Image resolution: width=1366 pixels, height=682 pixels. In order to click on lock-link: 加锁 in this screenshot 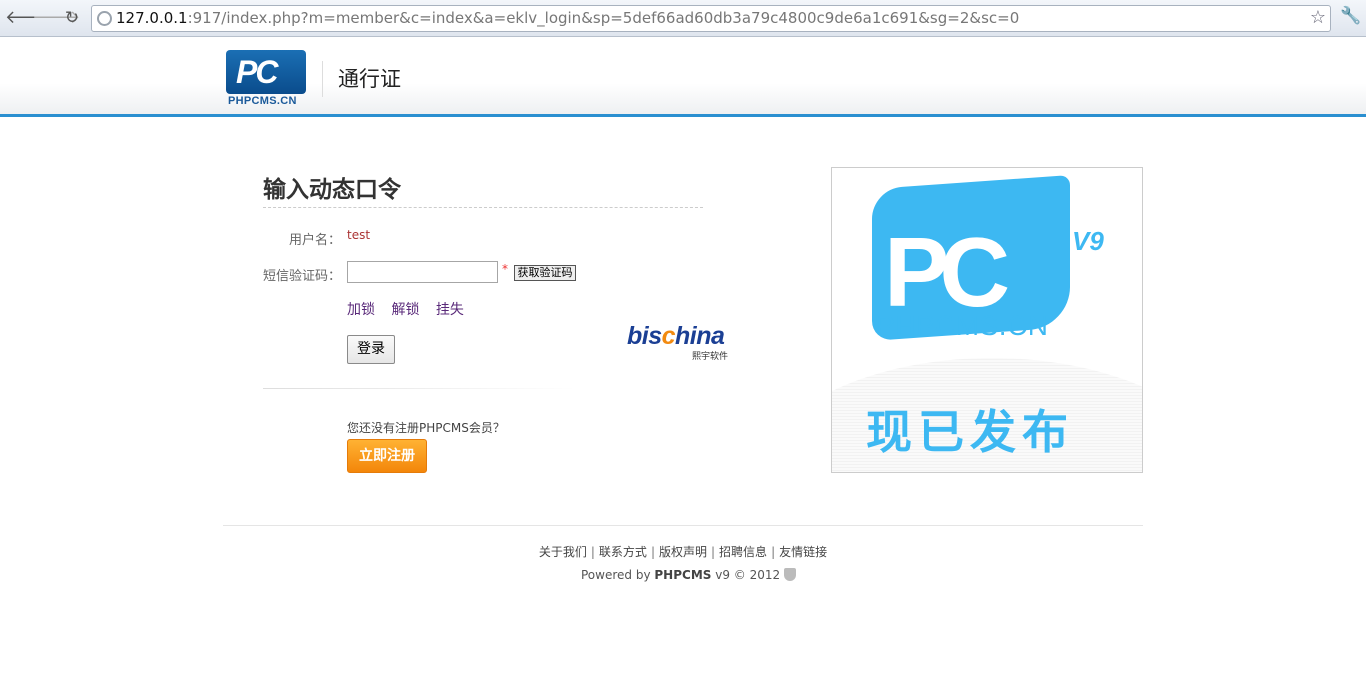, I will do `click(361, 310)`.